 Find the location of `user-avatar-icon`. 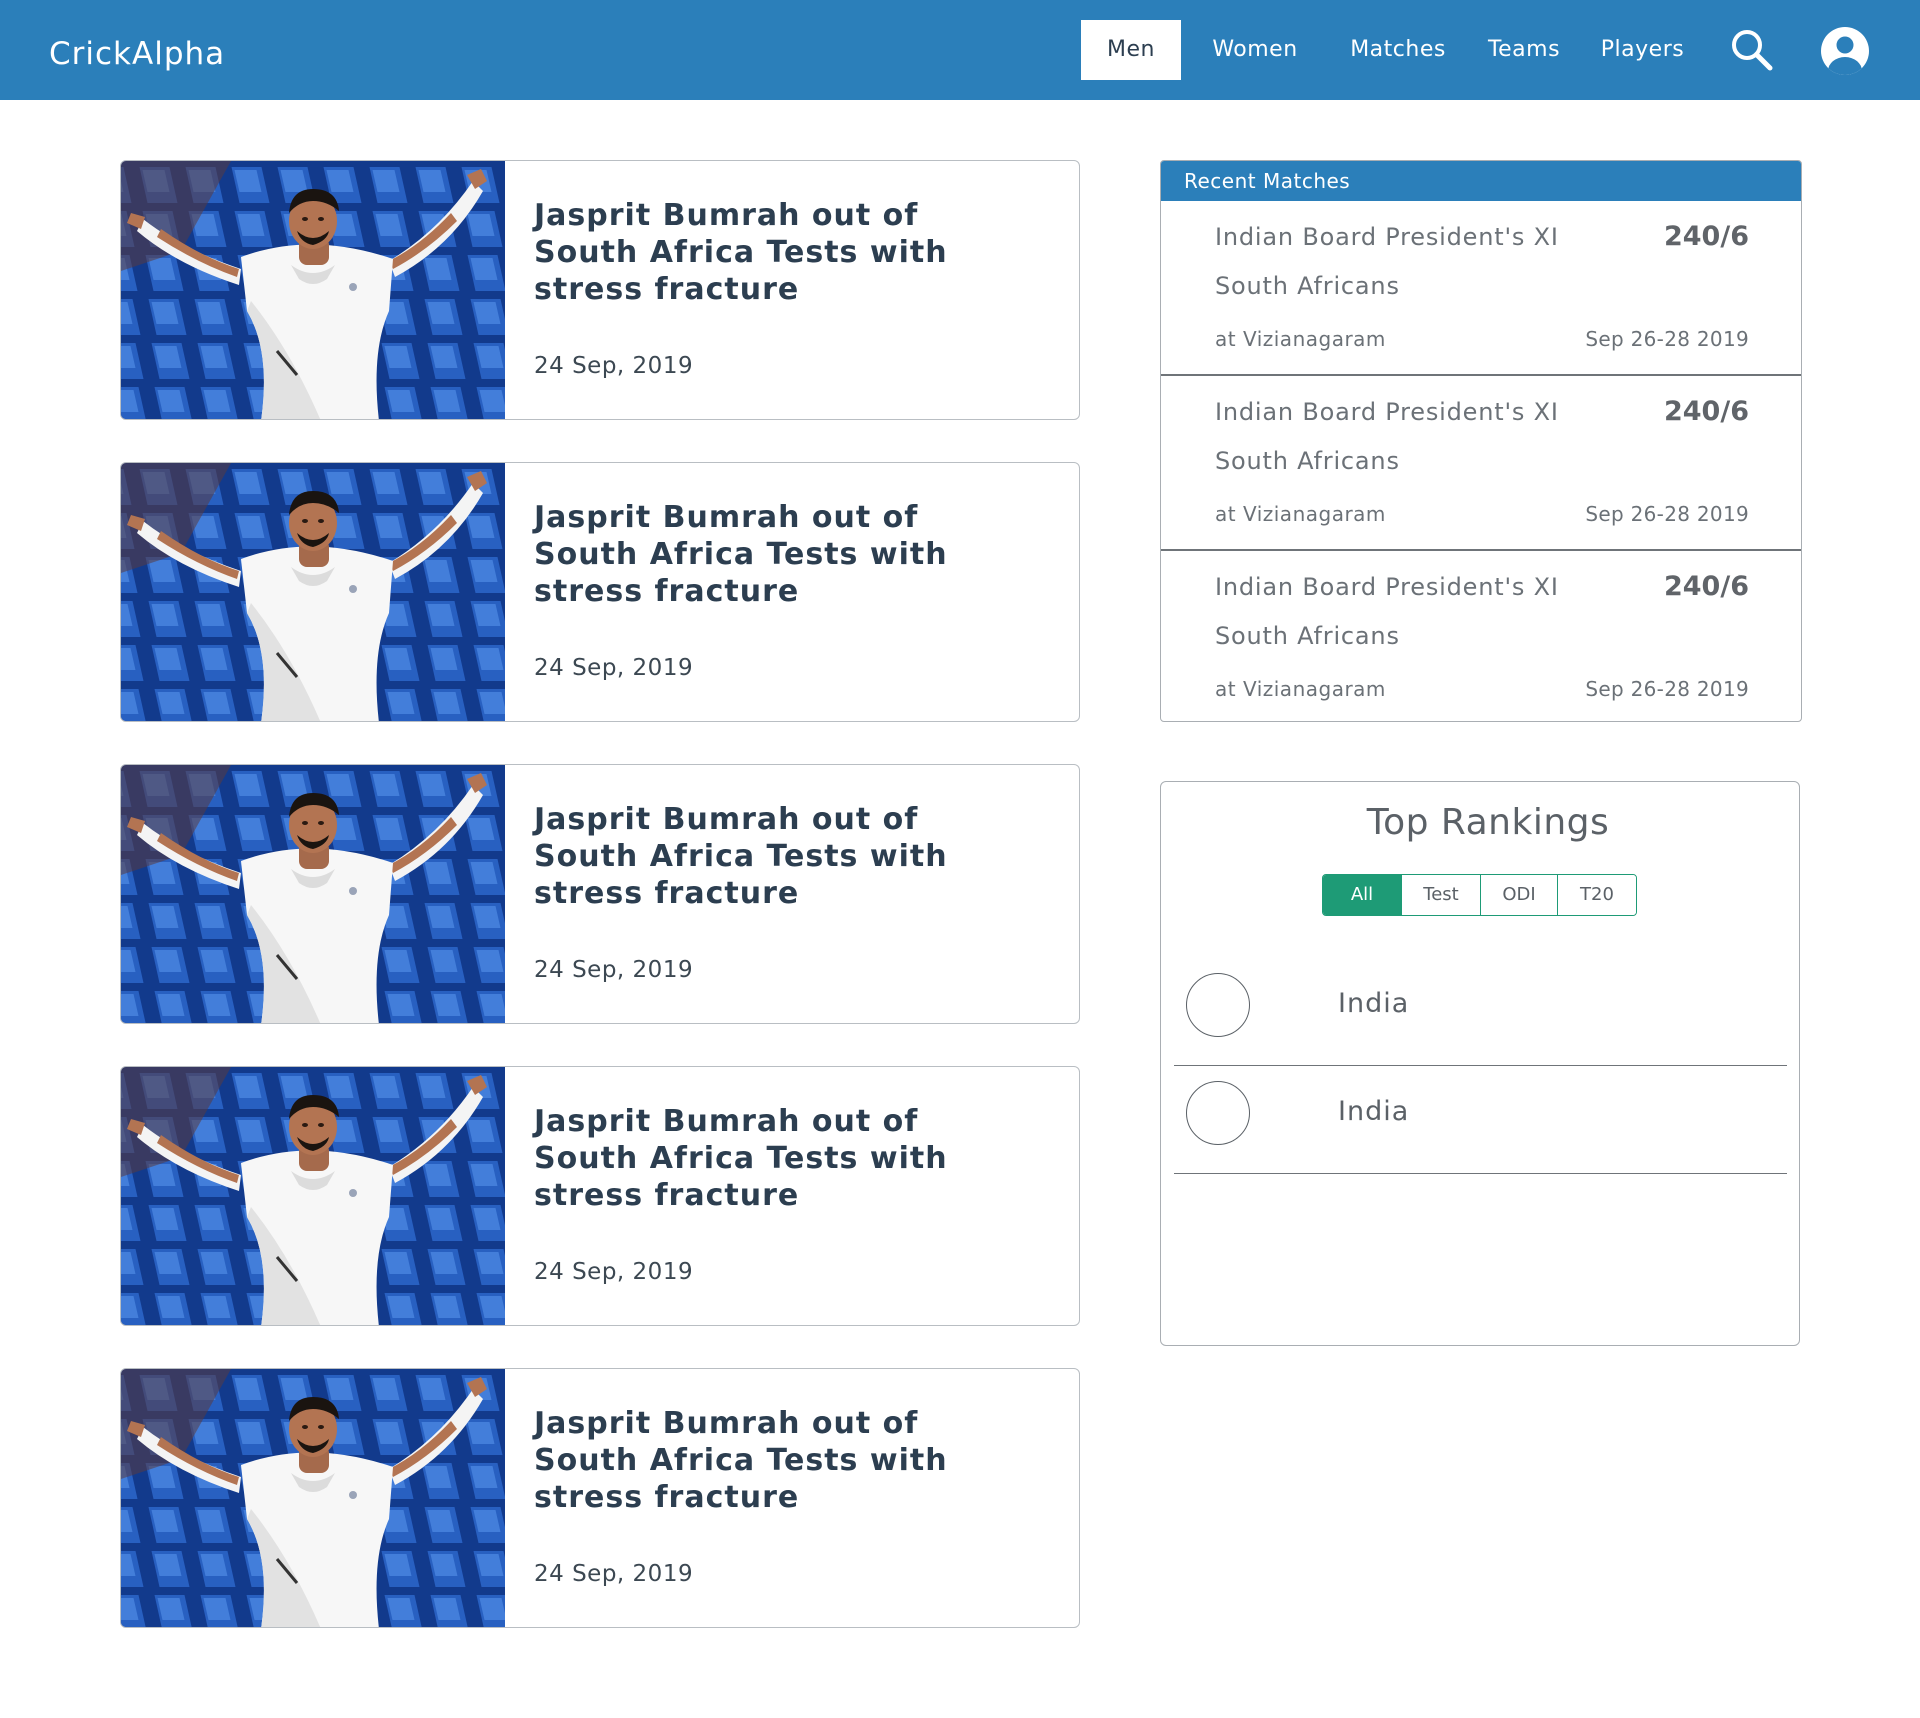

user-avatar-icon is located at coordinates (1845, 51).